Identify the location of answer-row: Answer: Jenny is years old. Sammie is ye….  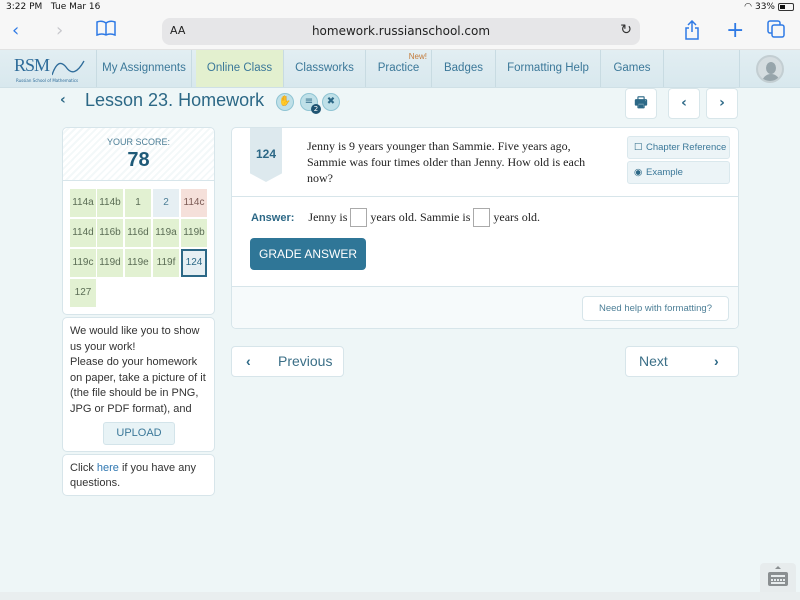
(395, 217).